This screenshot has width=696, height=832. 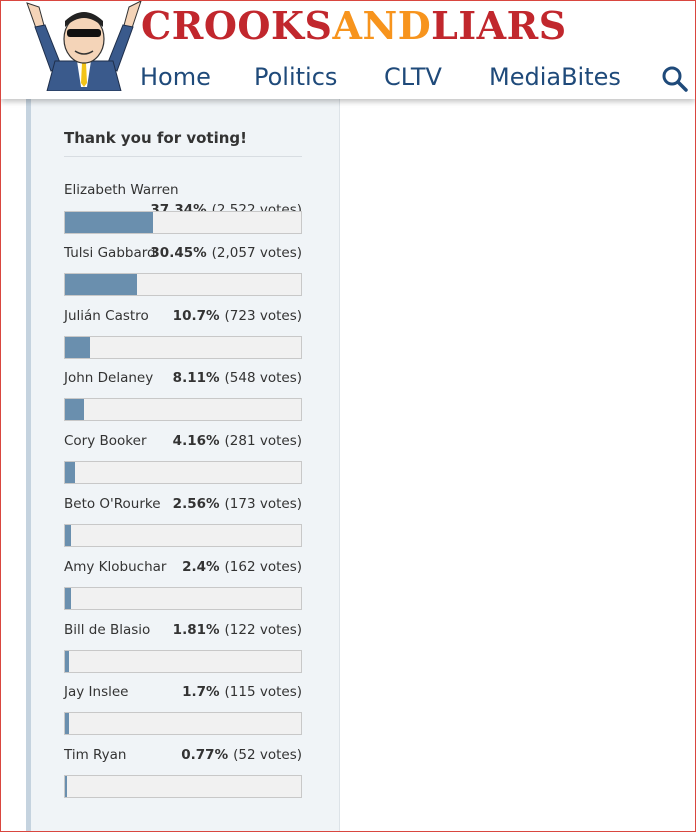 I want to click on poll-answer-name: Cory Booker, so click(x=105, y=441).